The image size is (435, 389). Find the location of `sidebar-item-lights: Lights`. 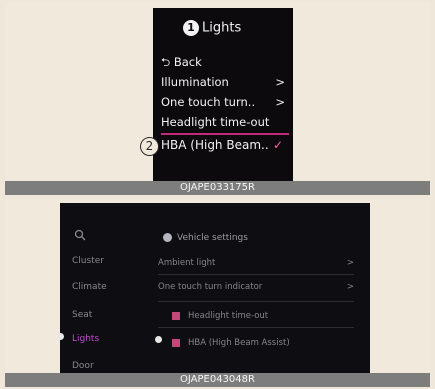

sidebar-item-lights: Lights is located at coordinates (85, 339).